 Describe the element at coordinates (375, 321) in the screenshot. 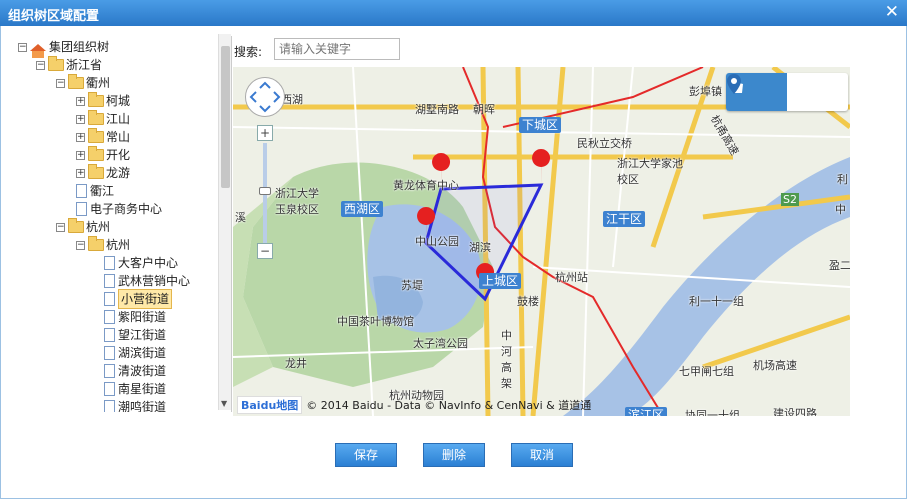

I see `map-label: 中国茶叶博物馆` at that location.